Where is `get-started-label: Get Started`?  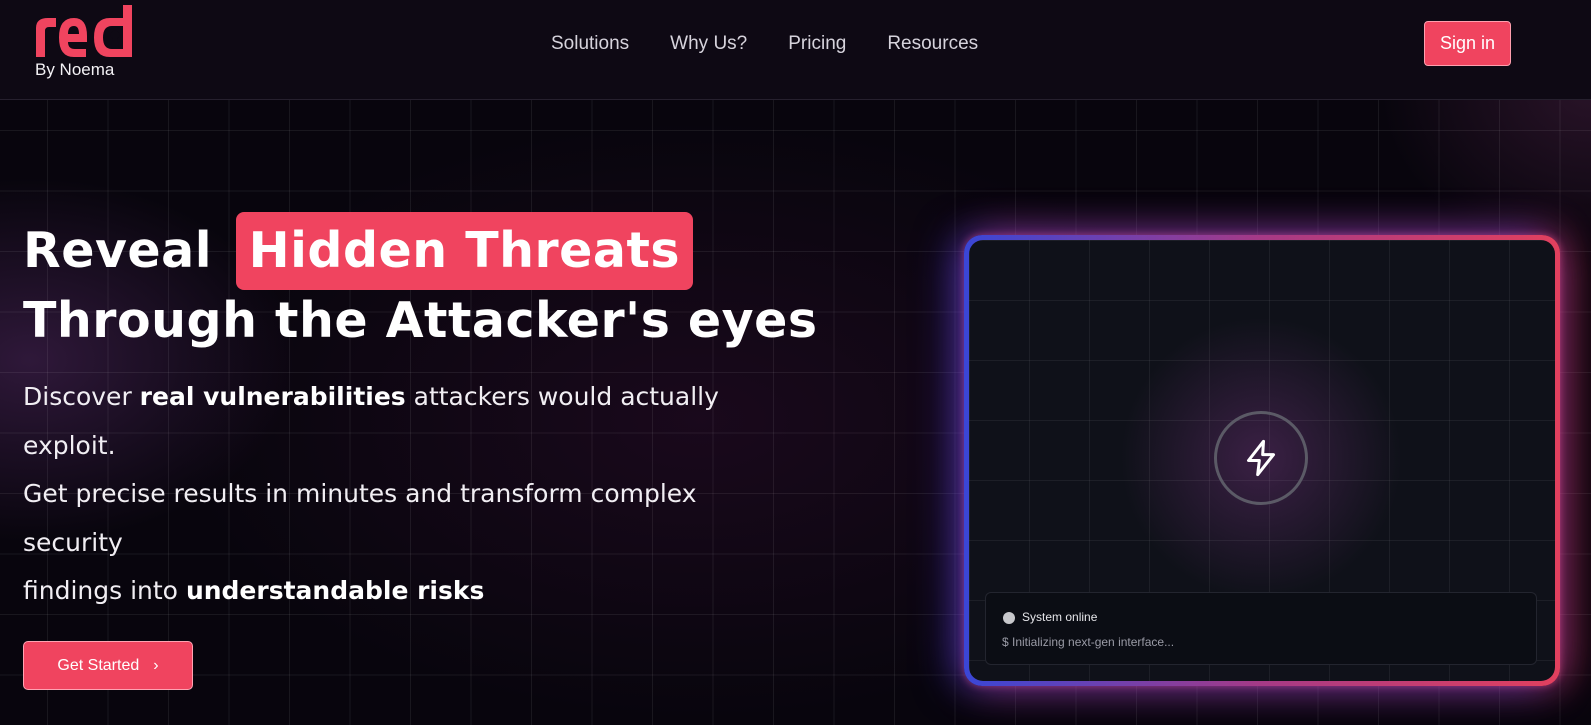
get-started-label: Get Started is located at coordinates (98, 665).